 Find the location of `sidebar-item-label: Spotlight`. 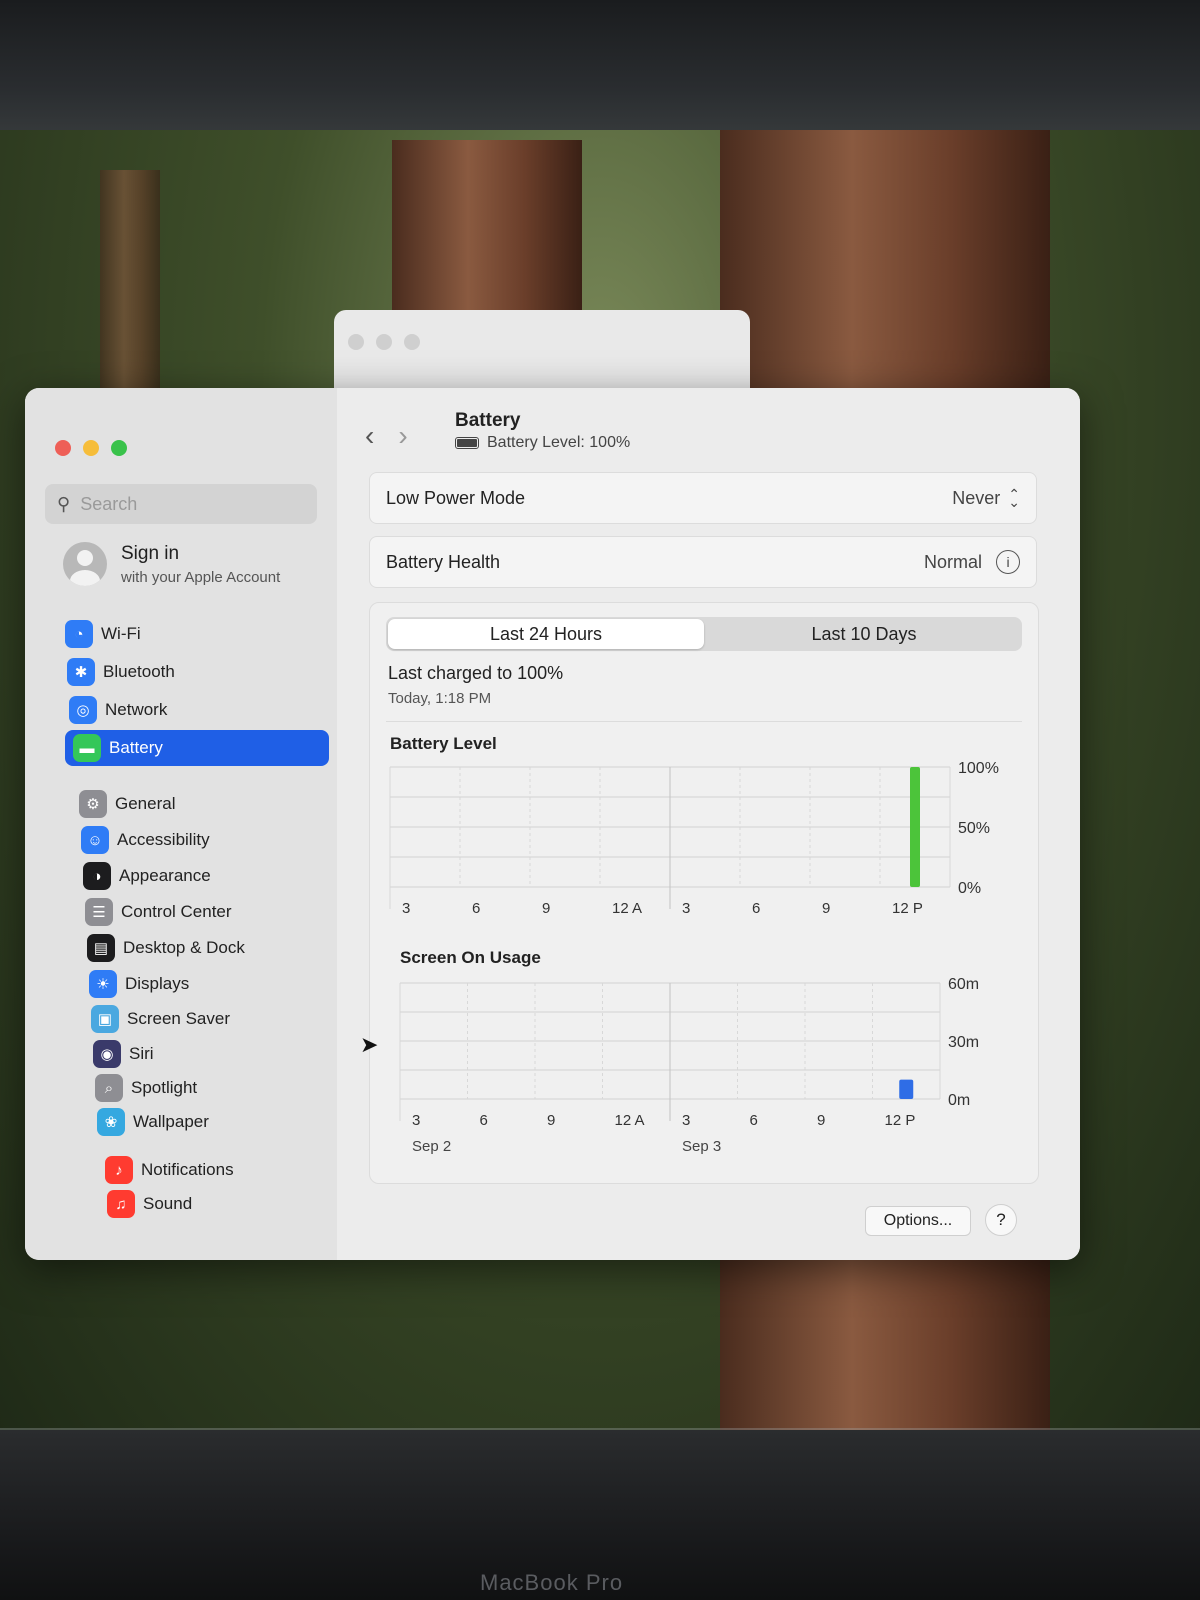

sidebar-item-label: Spotlight is located at coordinates (164, 1087).